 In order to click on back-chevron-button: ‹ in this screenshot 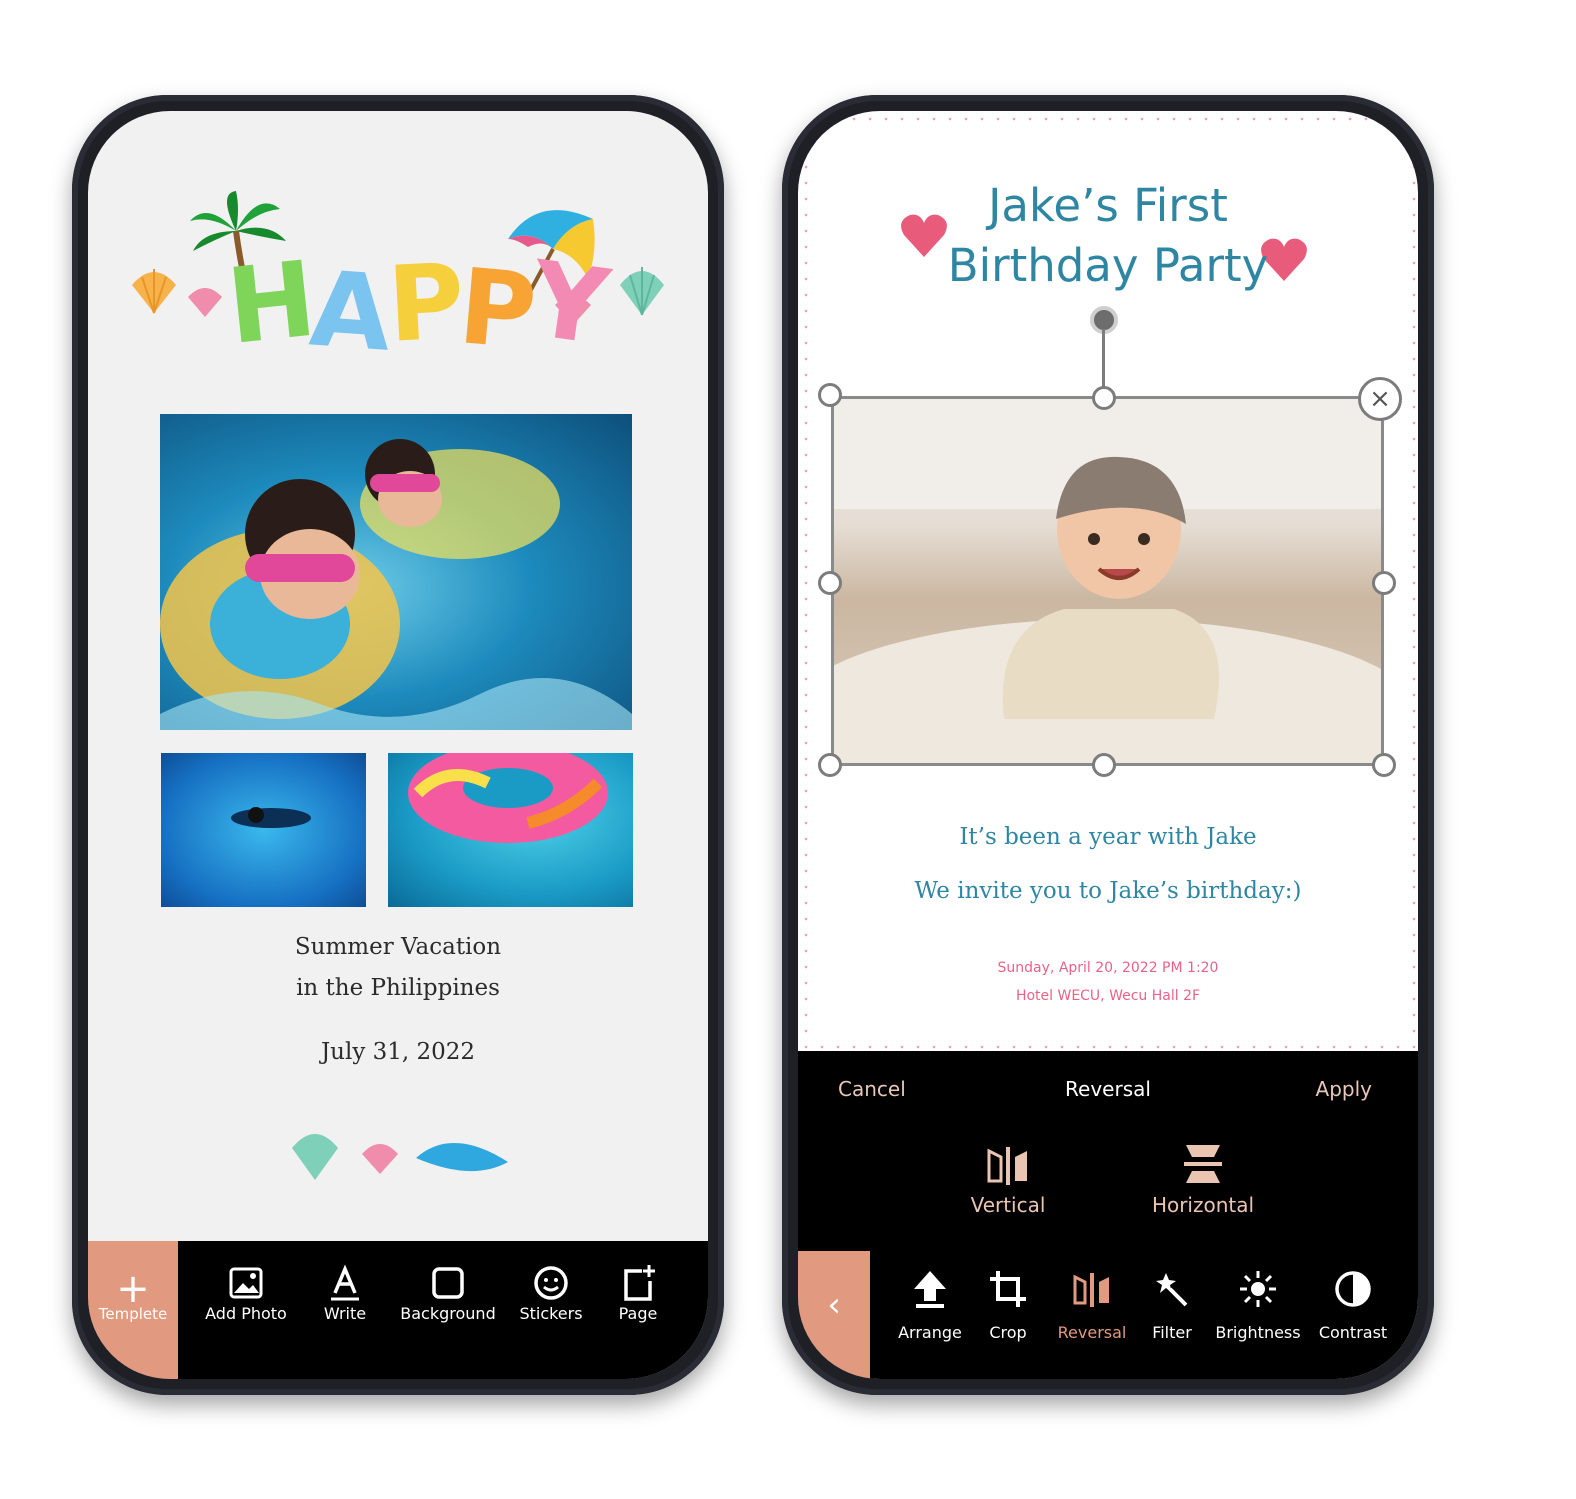, I will do `click(834, 1315)`.